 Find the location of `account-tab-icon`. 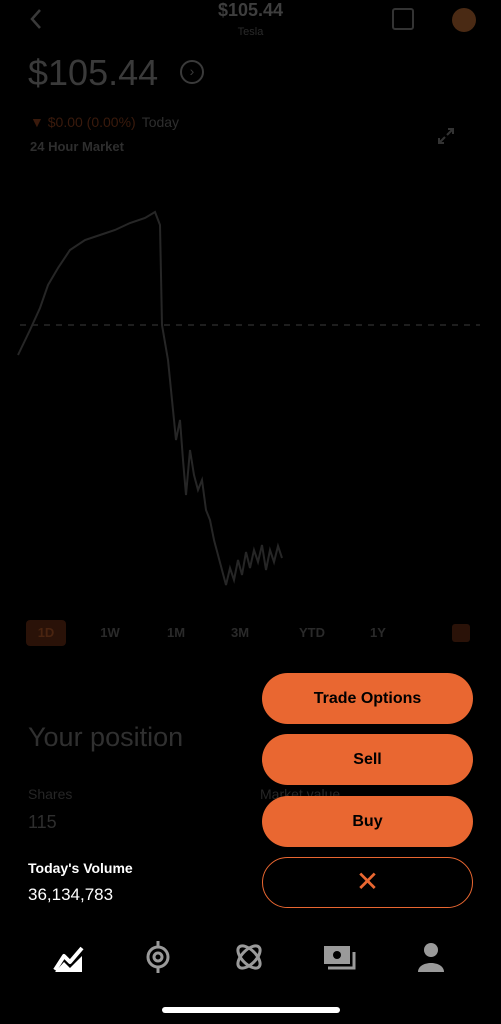

account-tab-icon is located at coordinates (431, 957).